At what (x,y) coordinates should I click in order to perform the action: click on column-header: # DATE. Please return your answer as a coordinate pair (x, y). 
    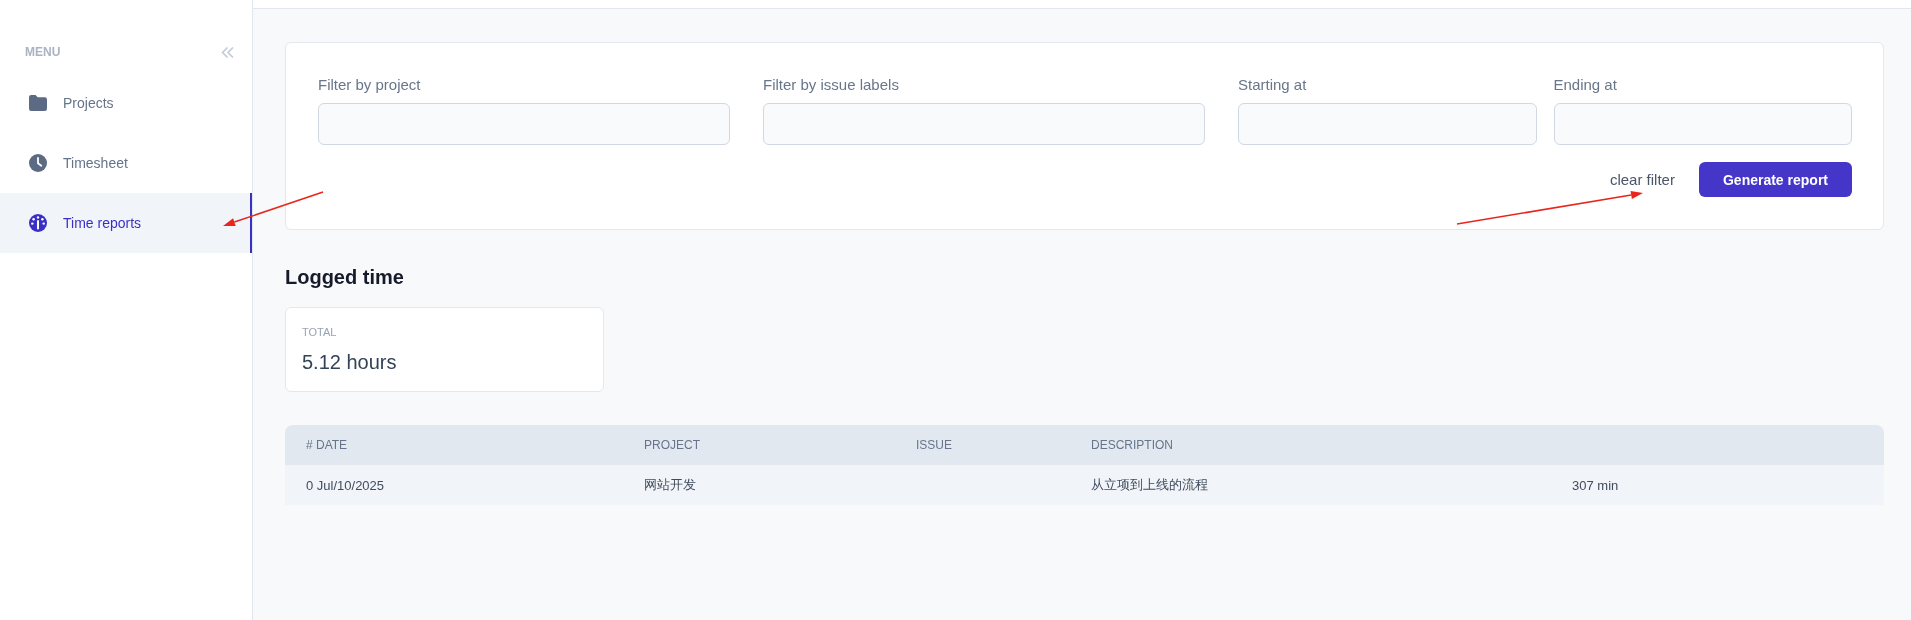
    Looking at the image, I should click on (327, 445).